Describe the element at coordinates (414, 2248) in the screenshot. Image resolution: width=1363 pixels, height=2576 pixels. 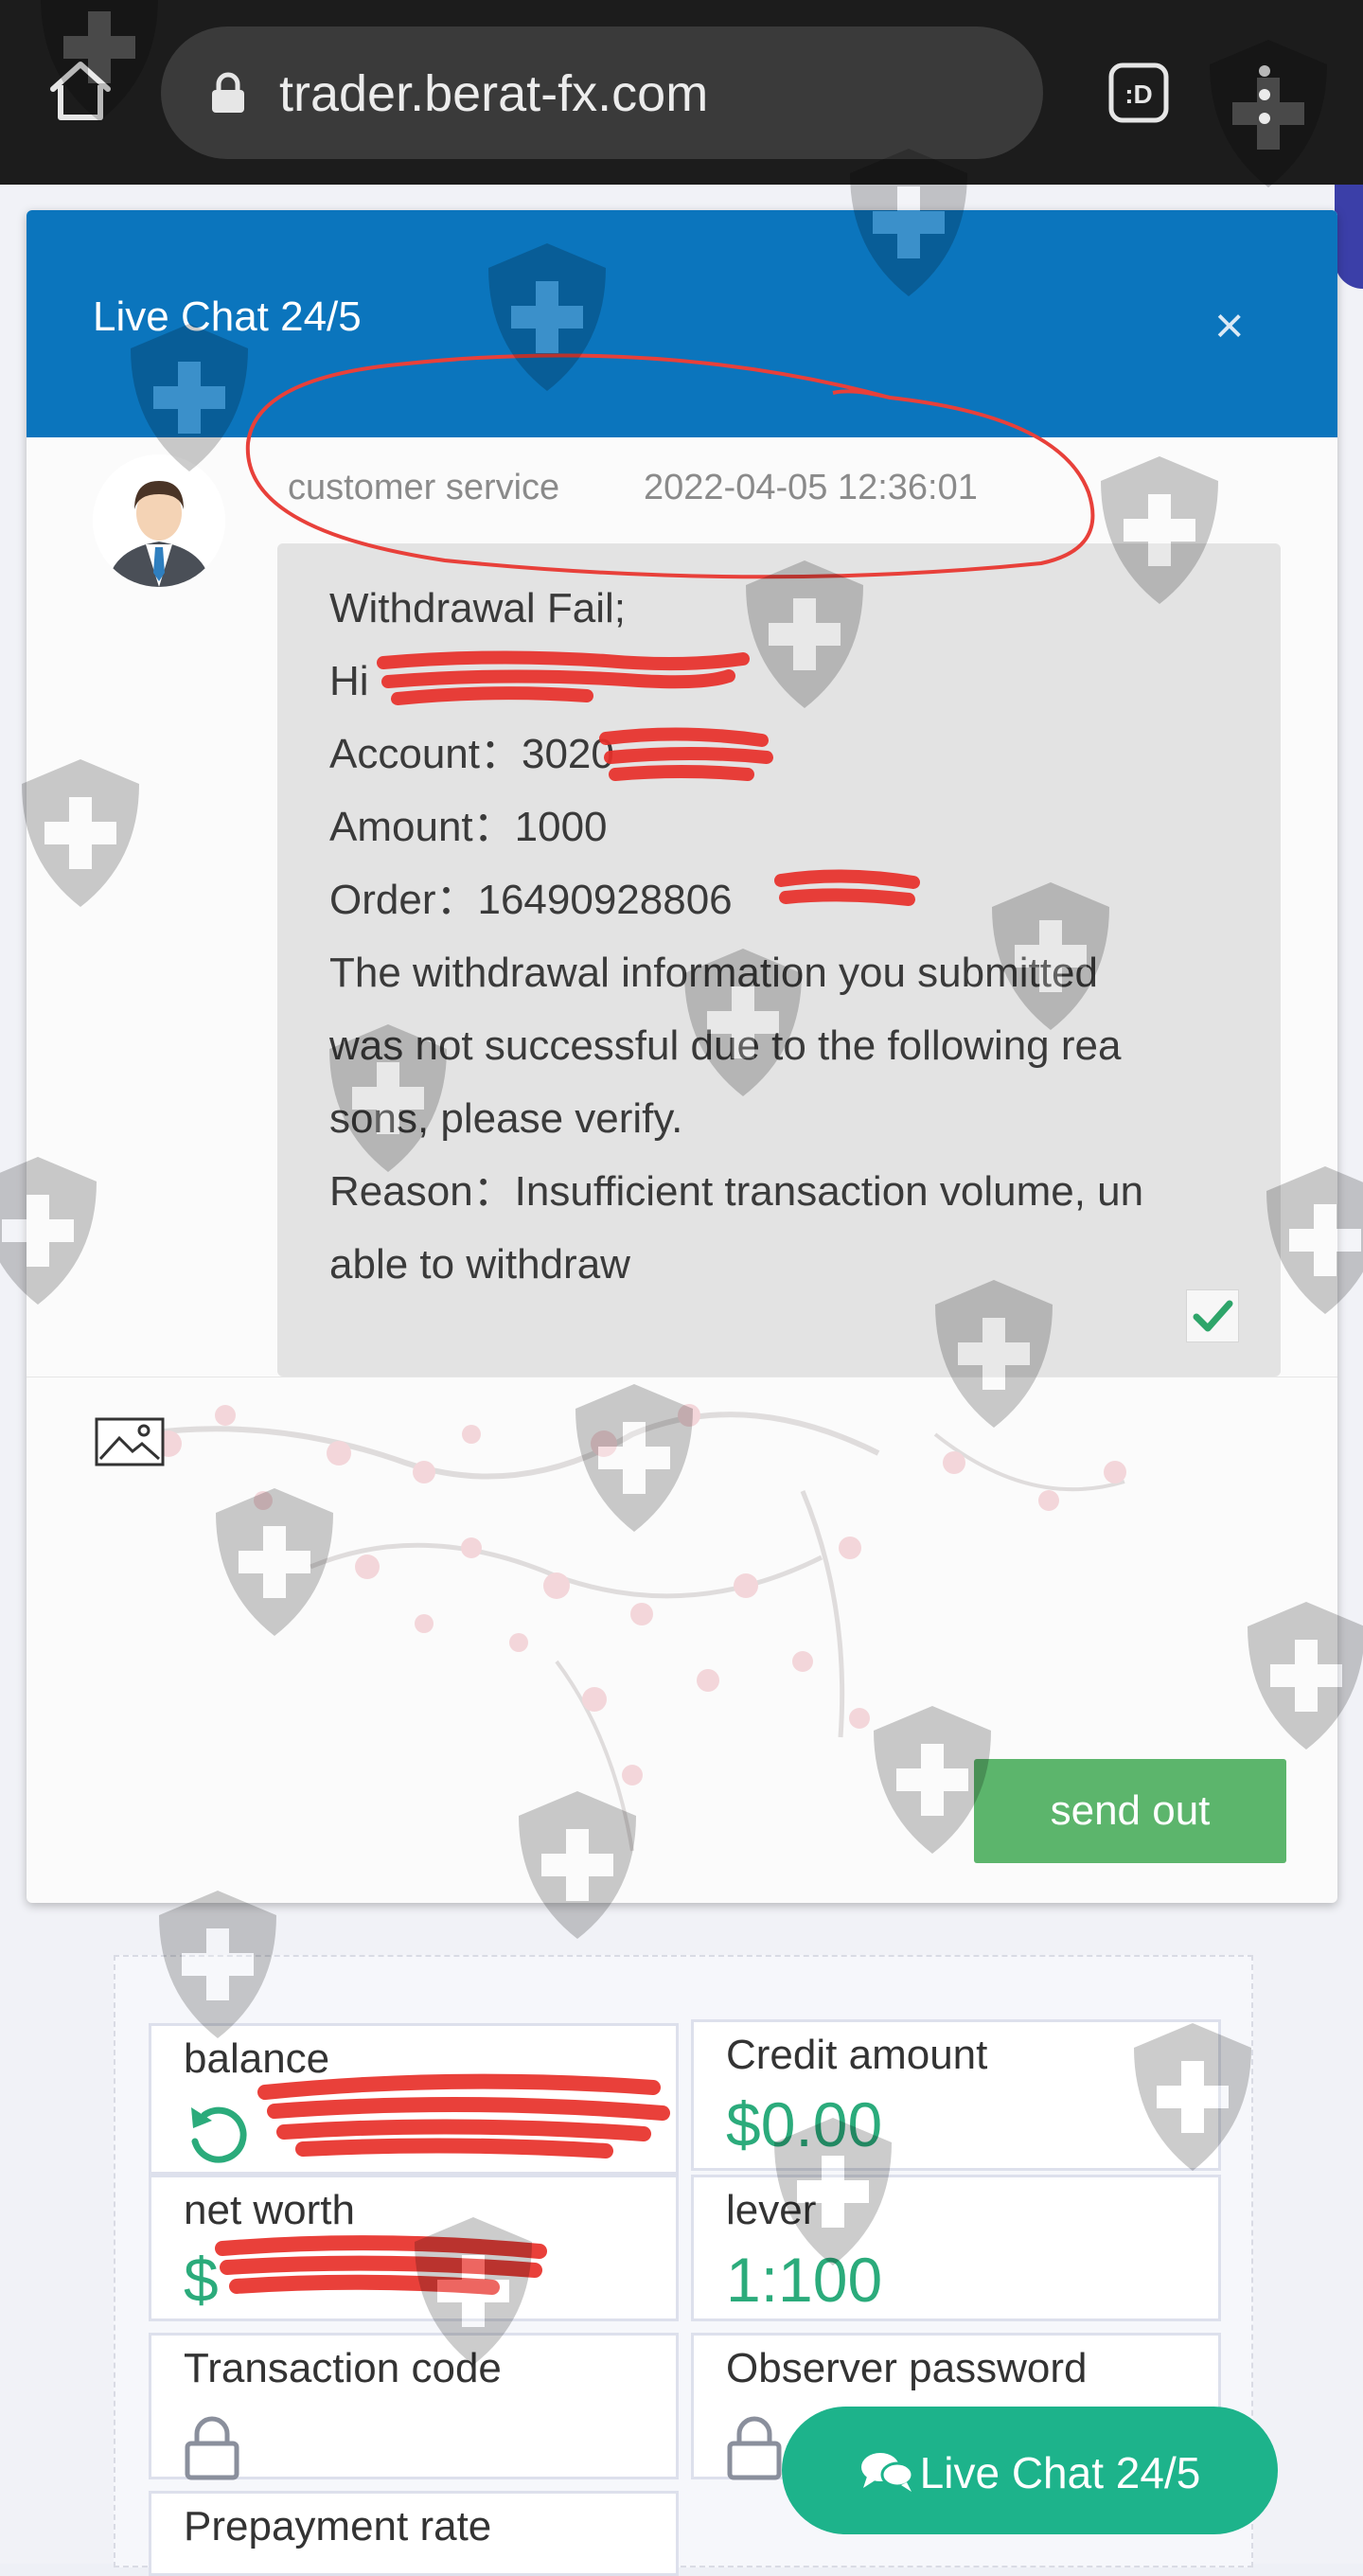
I see `net-worth-card: net worth $` at that location.